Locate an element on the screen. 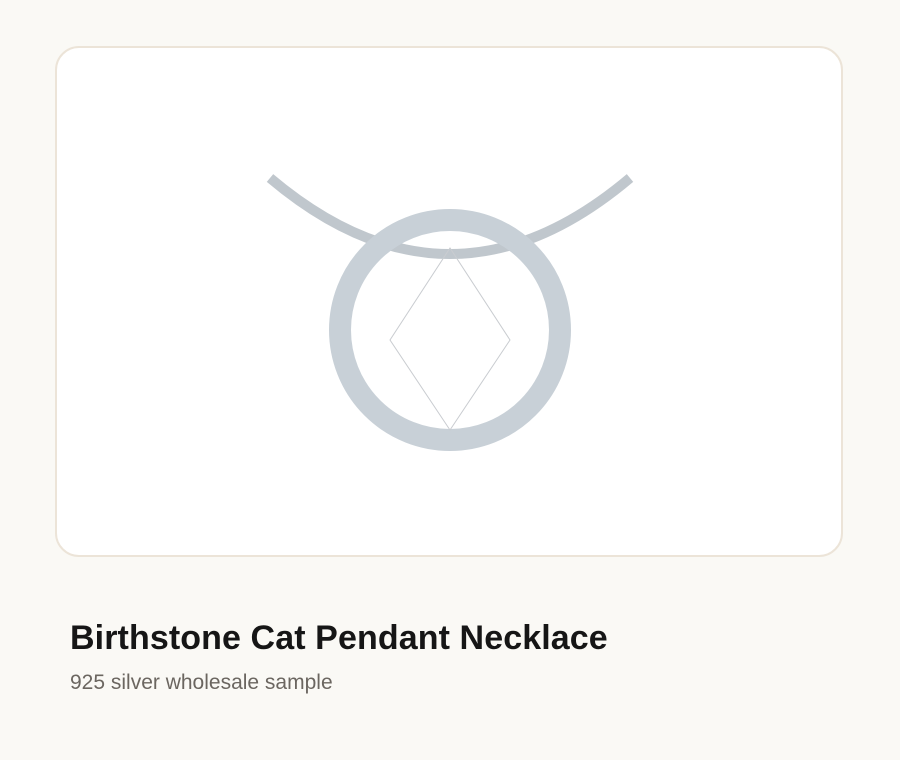  product-subtitle: 925 silver wholesale sample is located at coordinates (201, 682).